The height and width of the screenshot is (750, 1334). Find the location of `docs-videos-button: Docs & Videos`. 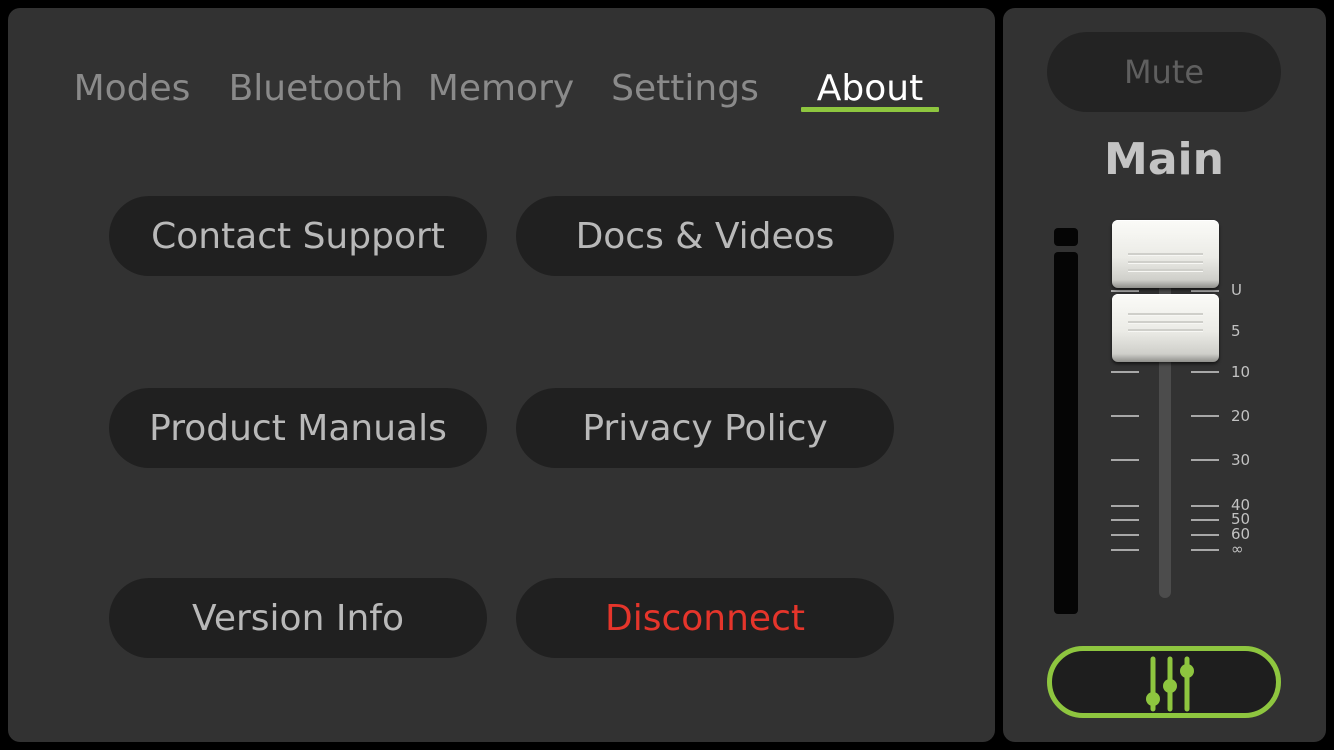

docs-videos-button: Docs & Videos is located at coordinates (705, 236).